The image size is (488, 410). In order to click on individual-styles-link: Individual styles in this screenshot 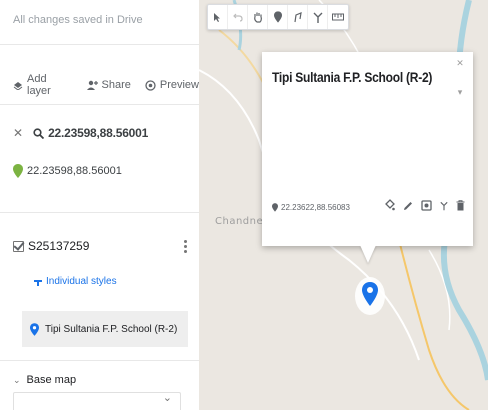, I will do `click(75, 281)`.